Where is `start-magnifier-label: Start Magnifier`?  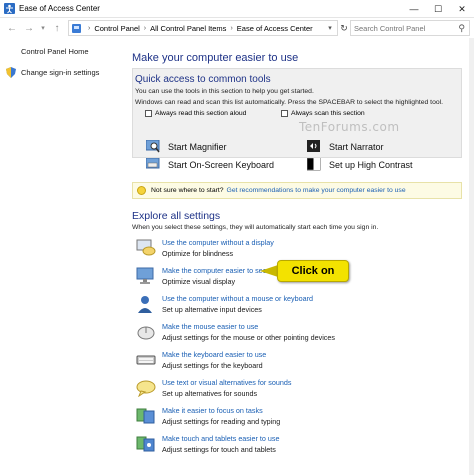
start-magnifier-label: Start Magnifier is located at coordinates (197, 146).